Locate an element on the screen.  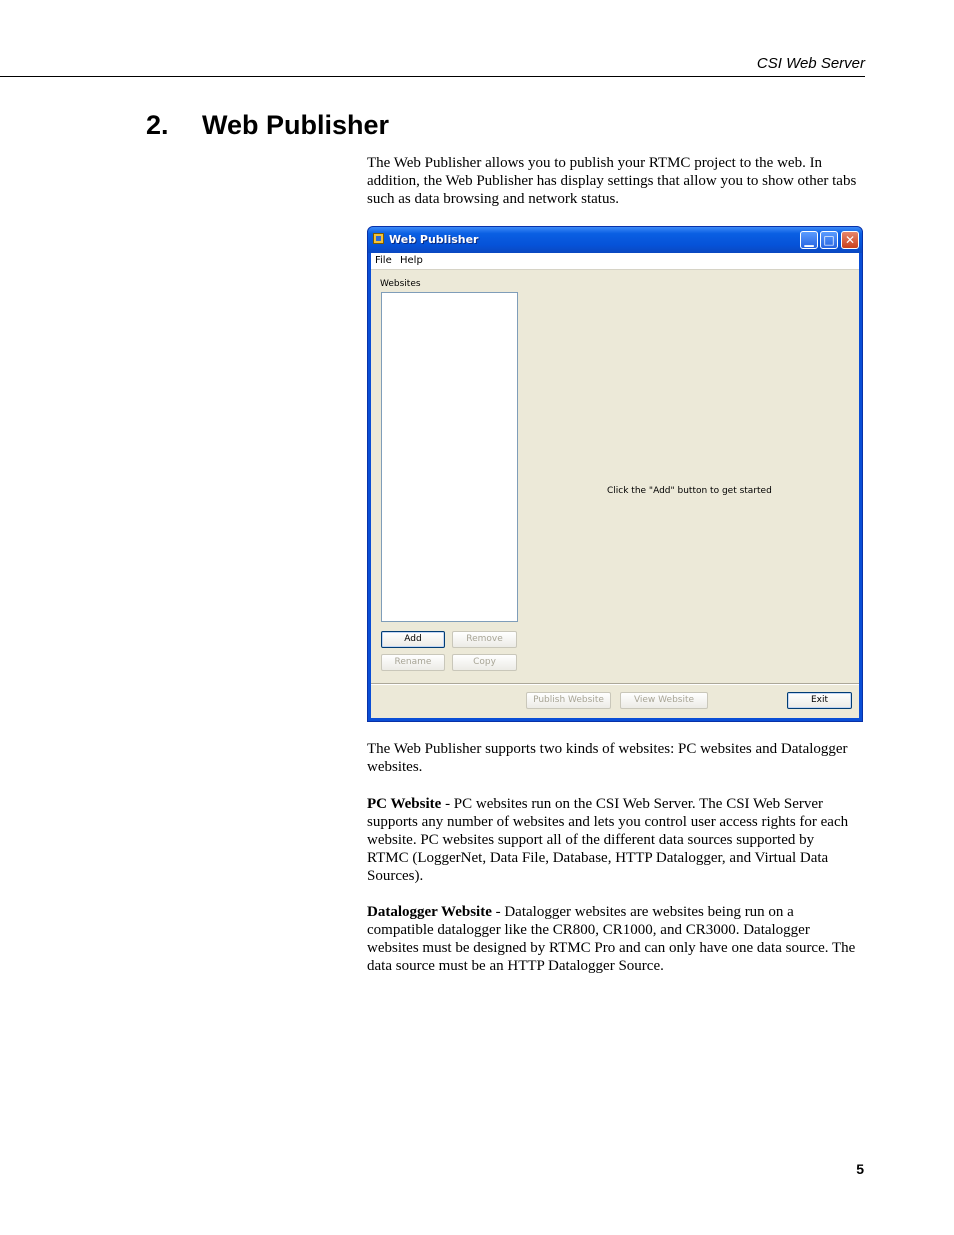
datalogger-website-term: Datalogger Website is located at coordinates (429, 912).